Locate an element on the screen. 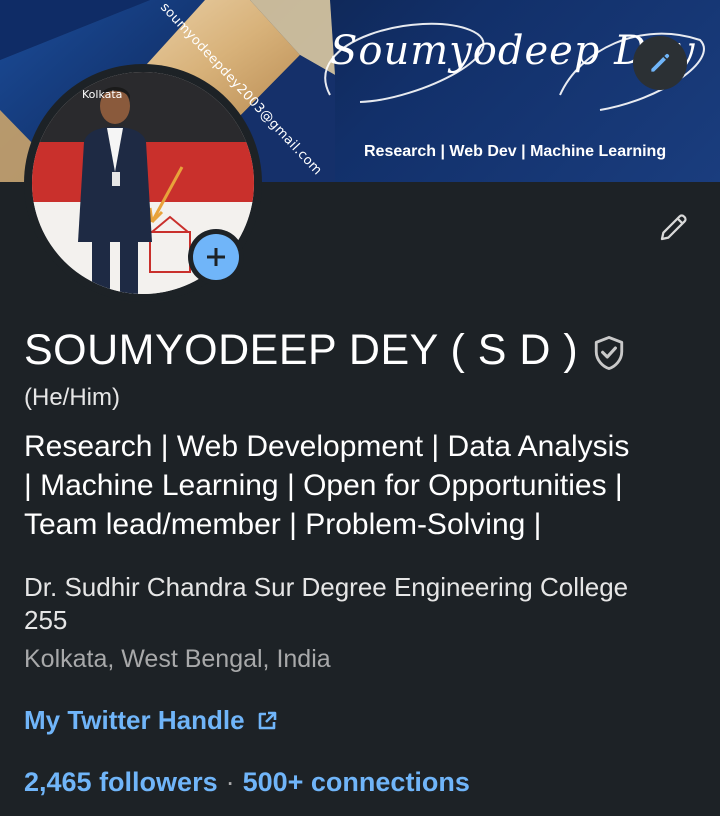  plus-icon is located at coordinates (216, 257).